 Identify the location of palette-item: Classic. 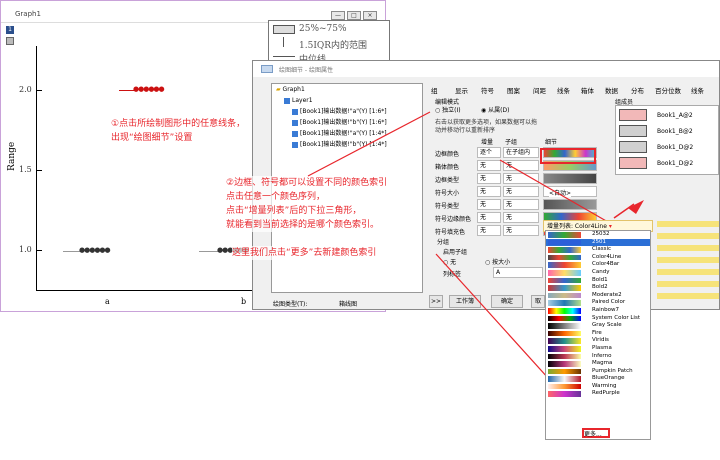
(598, 250).